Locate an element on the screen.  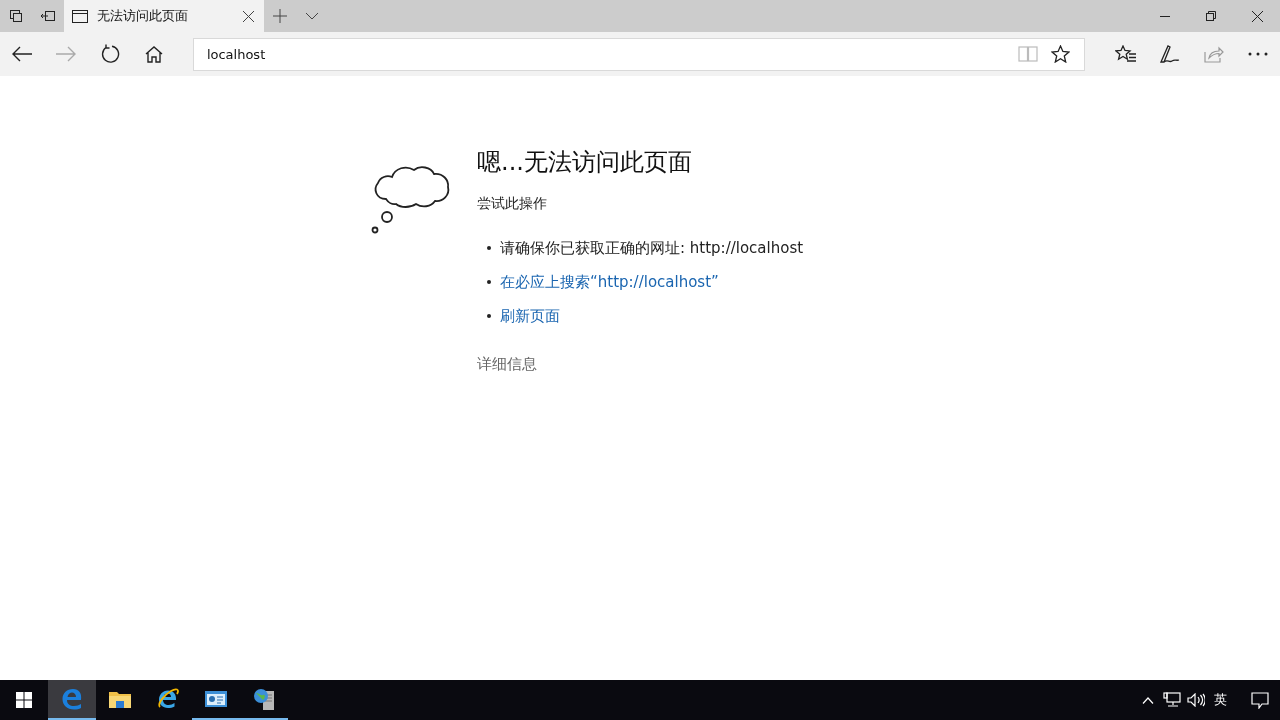
suggestion-link: 刷新页面 is located at coordinates (530, 316).